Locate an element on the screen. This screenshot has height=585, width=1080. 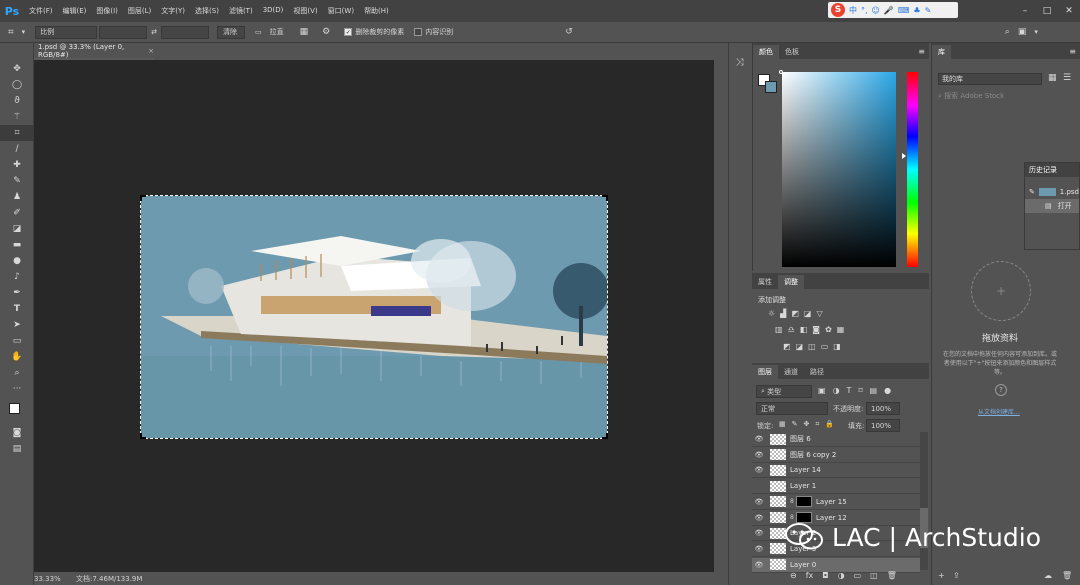
minimize-button: – is located at coordinates (1025, 11).